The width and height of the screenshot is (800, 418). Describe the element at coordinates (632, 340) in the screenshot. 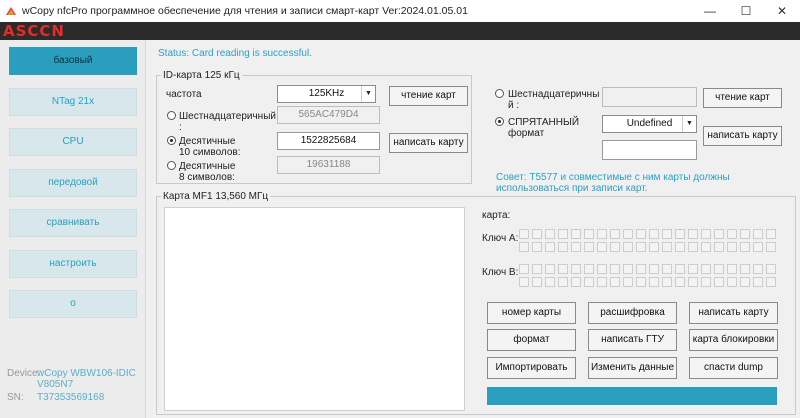

I see `write-gtu-button: написать ГТУ` at that location.